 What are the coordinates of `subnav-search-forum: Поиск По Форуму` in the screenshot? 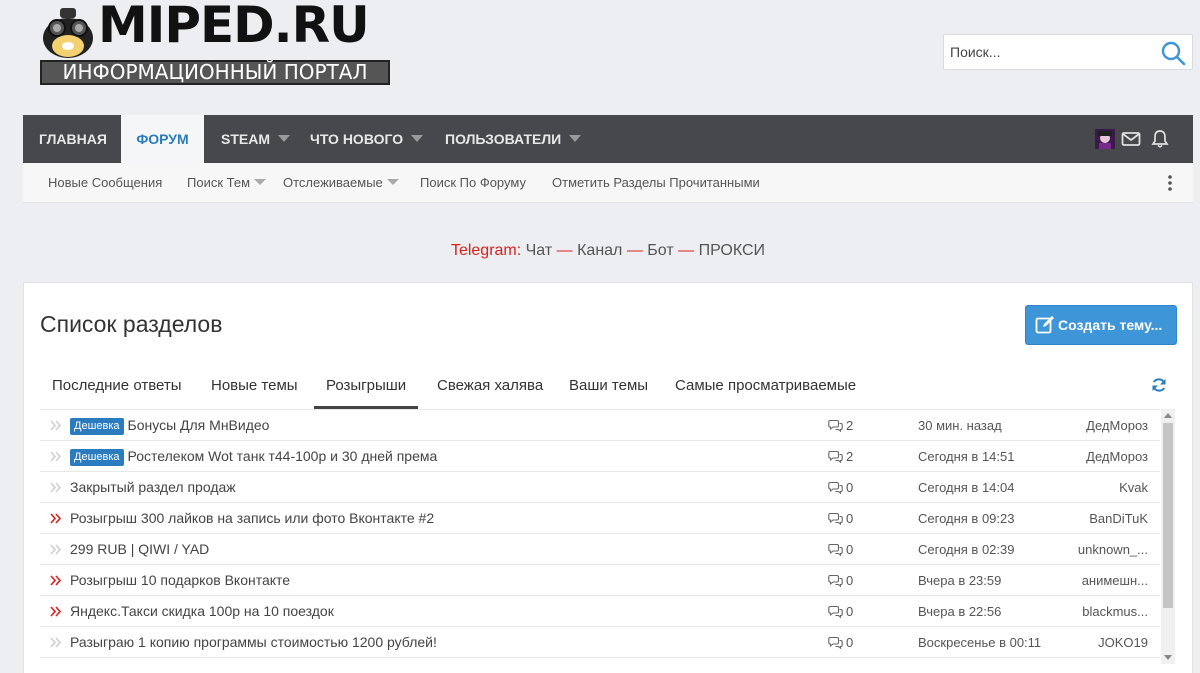 It's located at (473, 183).